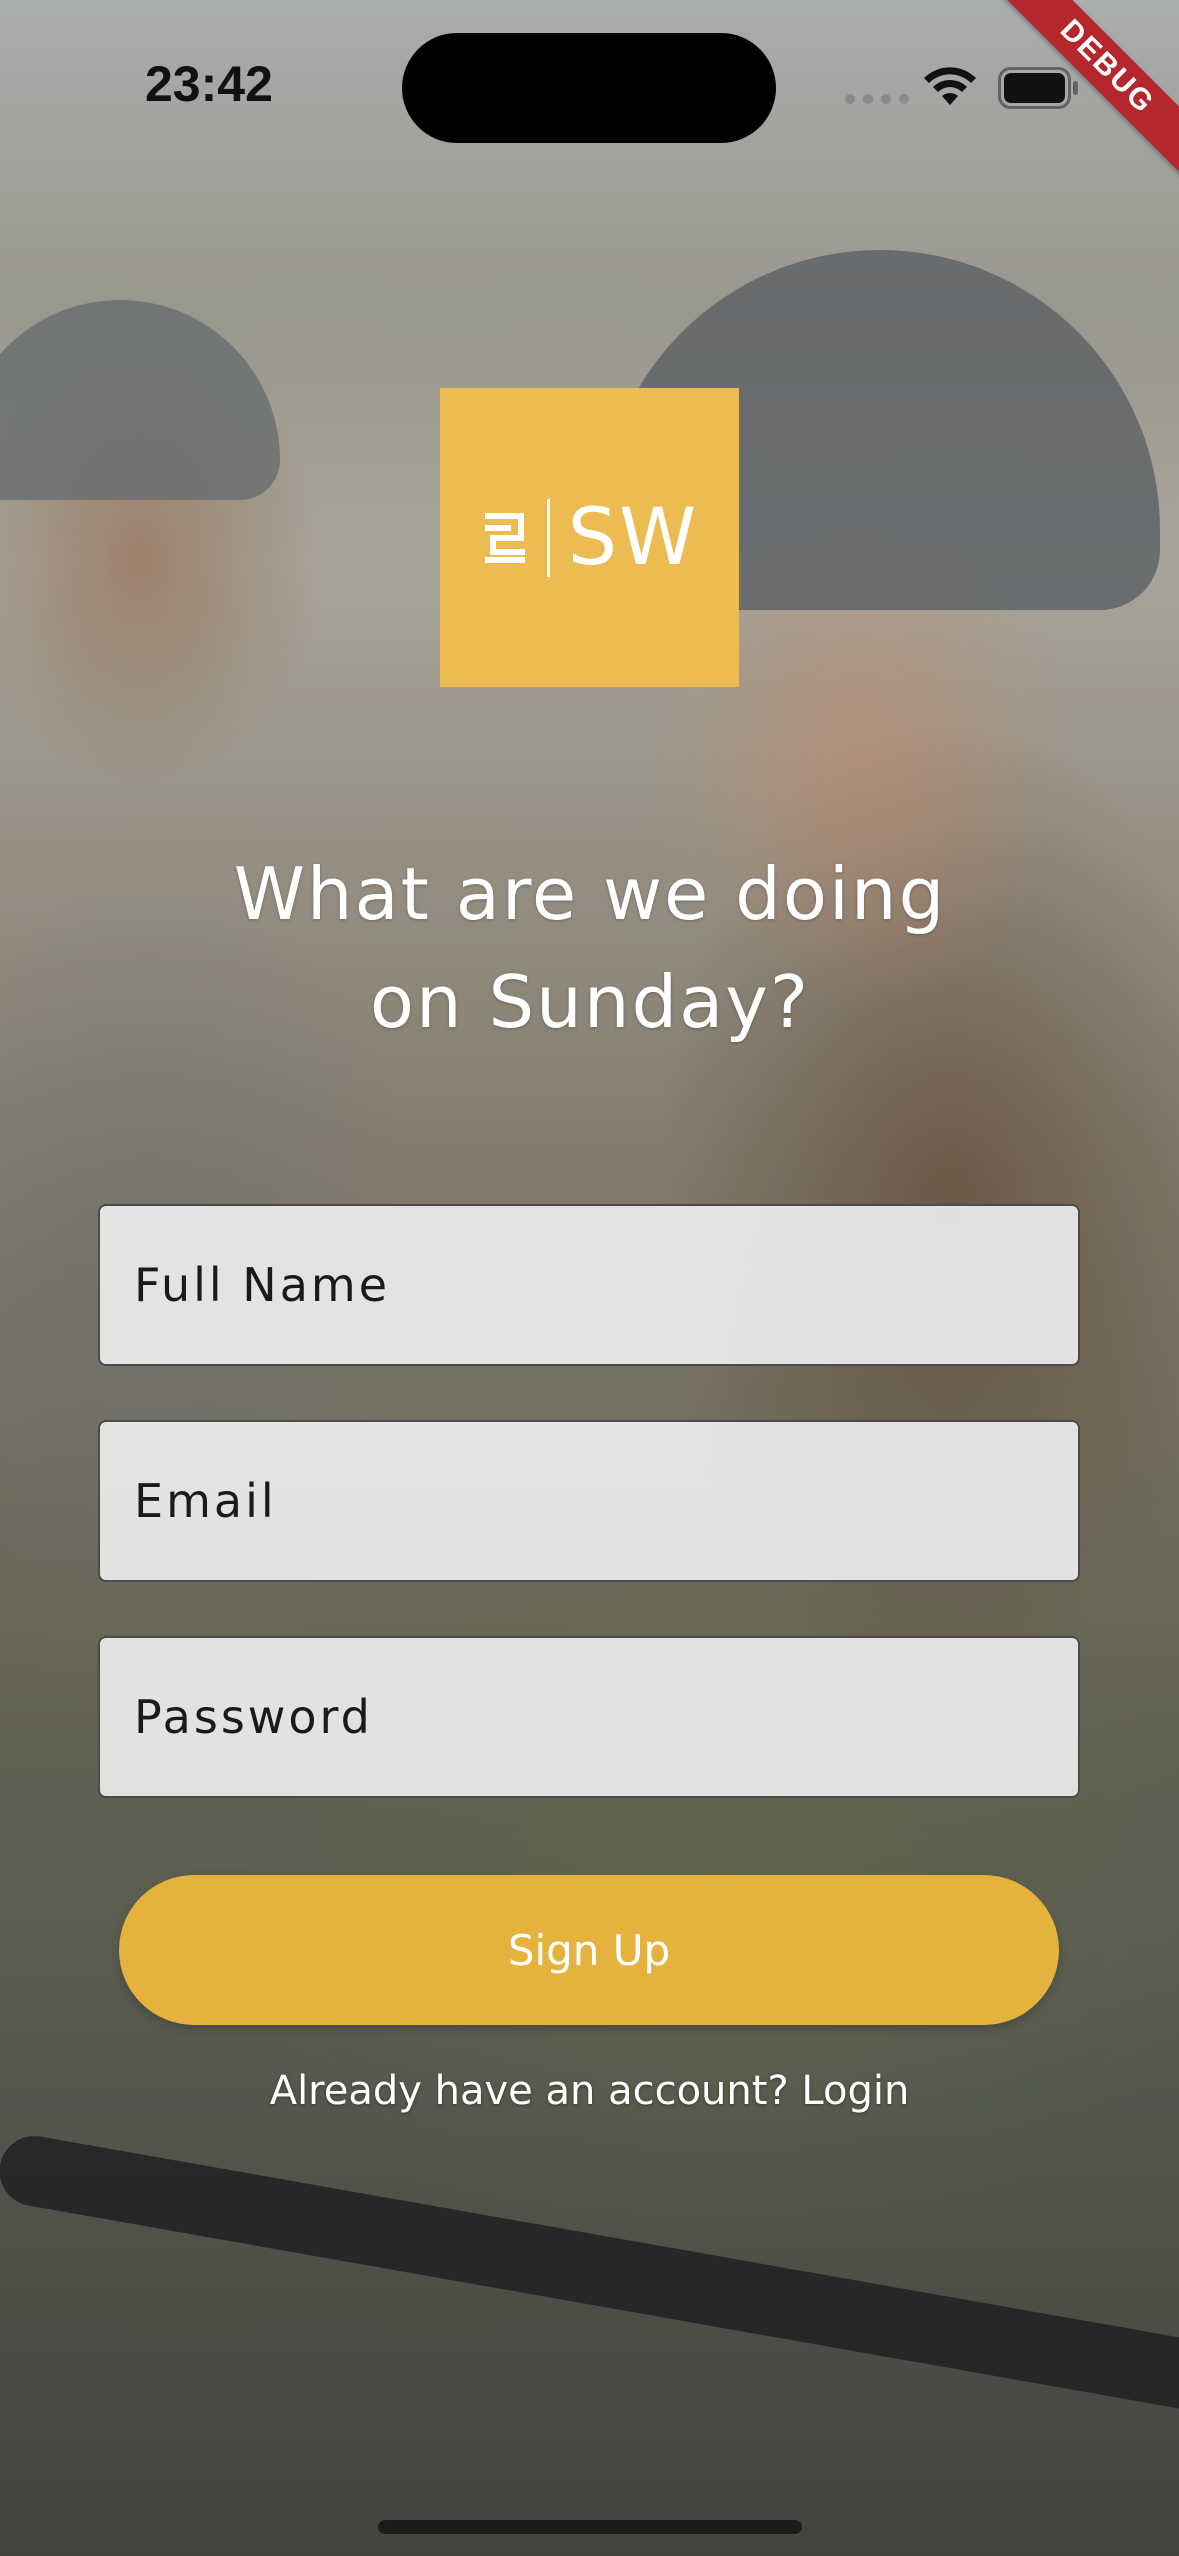 The image size is (1179, 2556). I want to click on headline-line-2: on Sunday?, so click(590, 1002).